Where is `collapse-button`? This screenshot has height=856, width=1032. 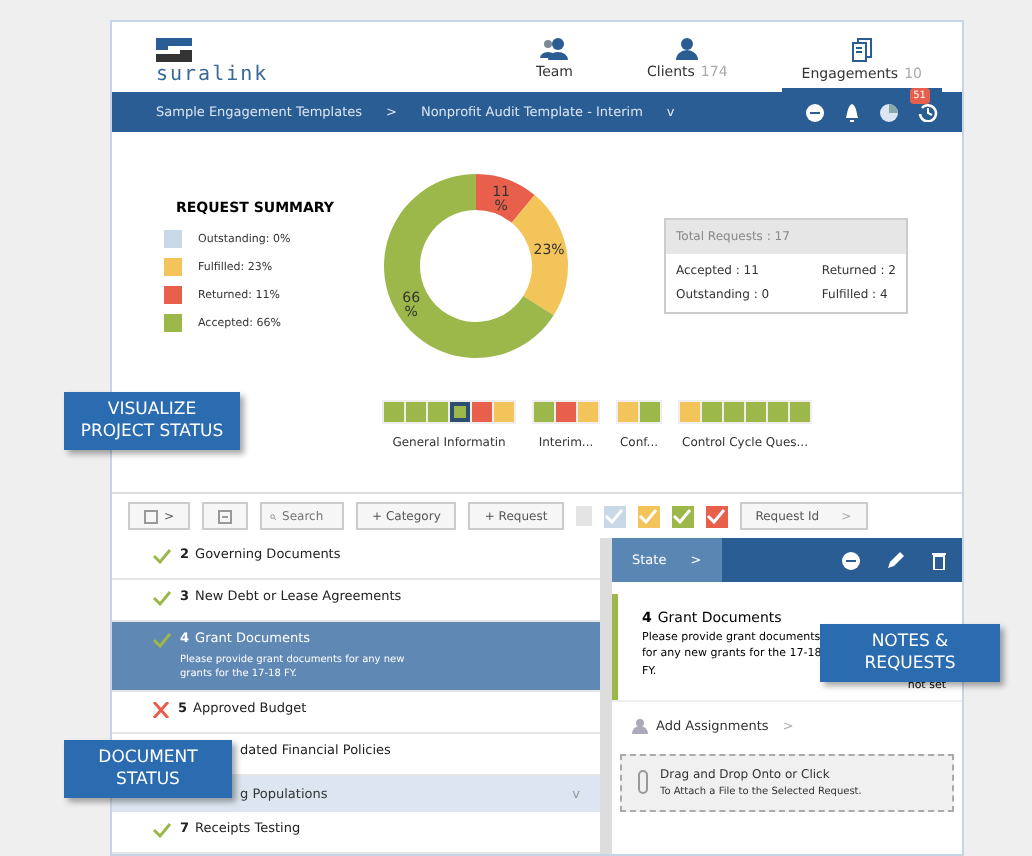
collapse-button is located at coordinates (225, 516).